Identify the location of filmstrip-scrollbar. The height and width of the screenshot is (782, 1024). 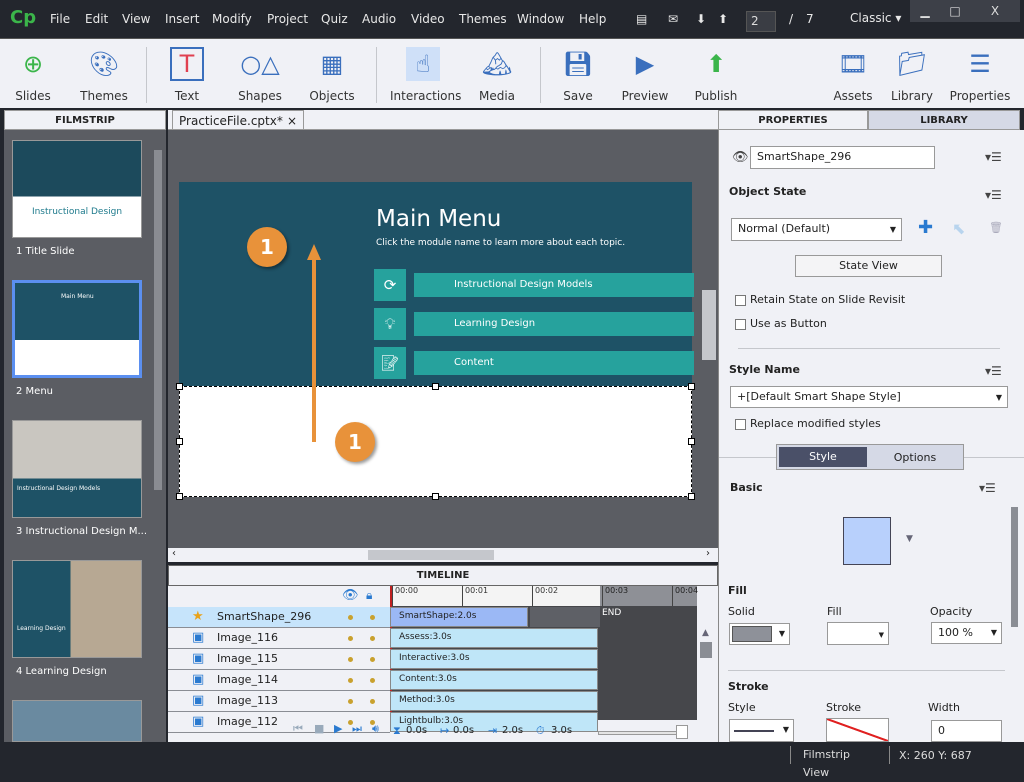
(158, 320).